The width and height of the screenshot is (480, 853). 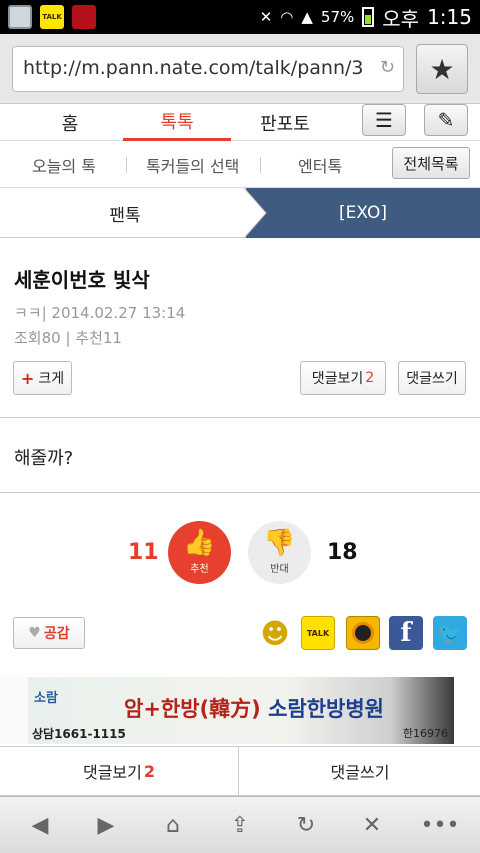 I want to click on forward-icon: ▶, so click(x=106, y=825).